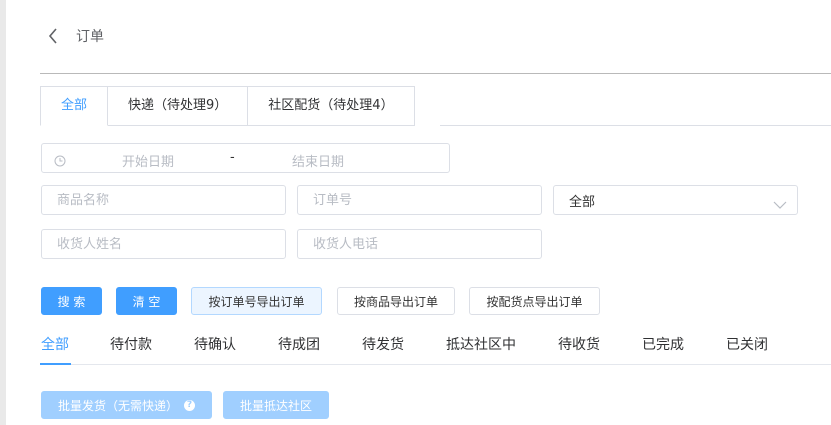 Image resolution: width=831 pixels, height=425 pixels. What do you see at coordinates (215, 344) in the screenshot?
I see `status-tab-pending-confirm: 待确认` at bounding box center [215, 344].